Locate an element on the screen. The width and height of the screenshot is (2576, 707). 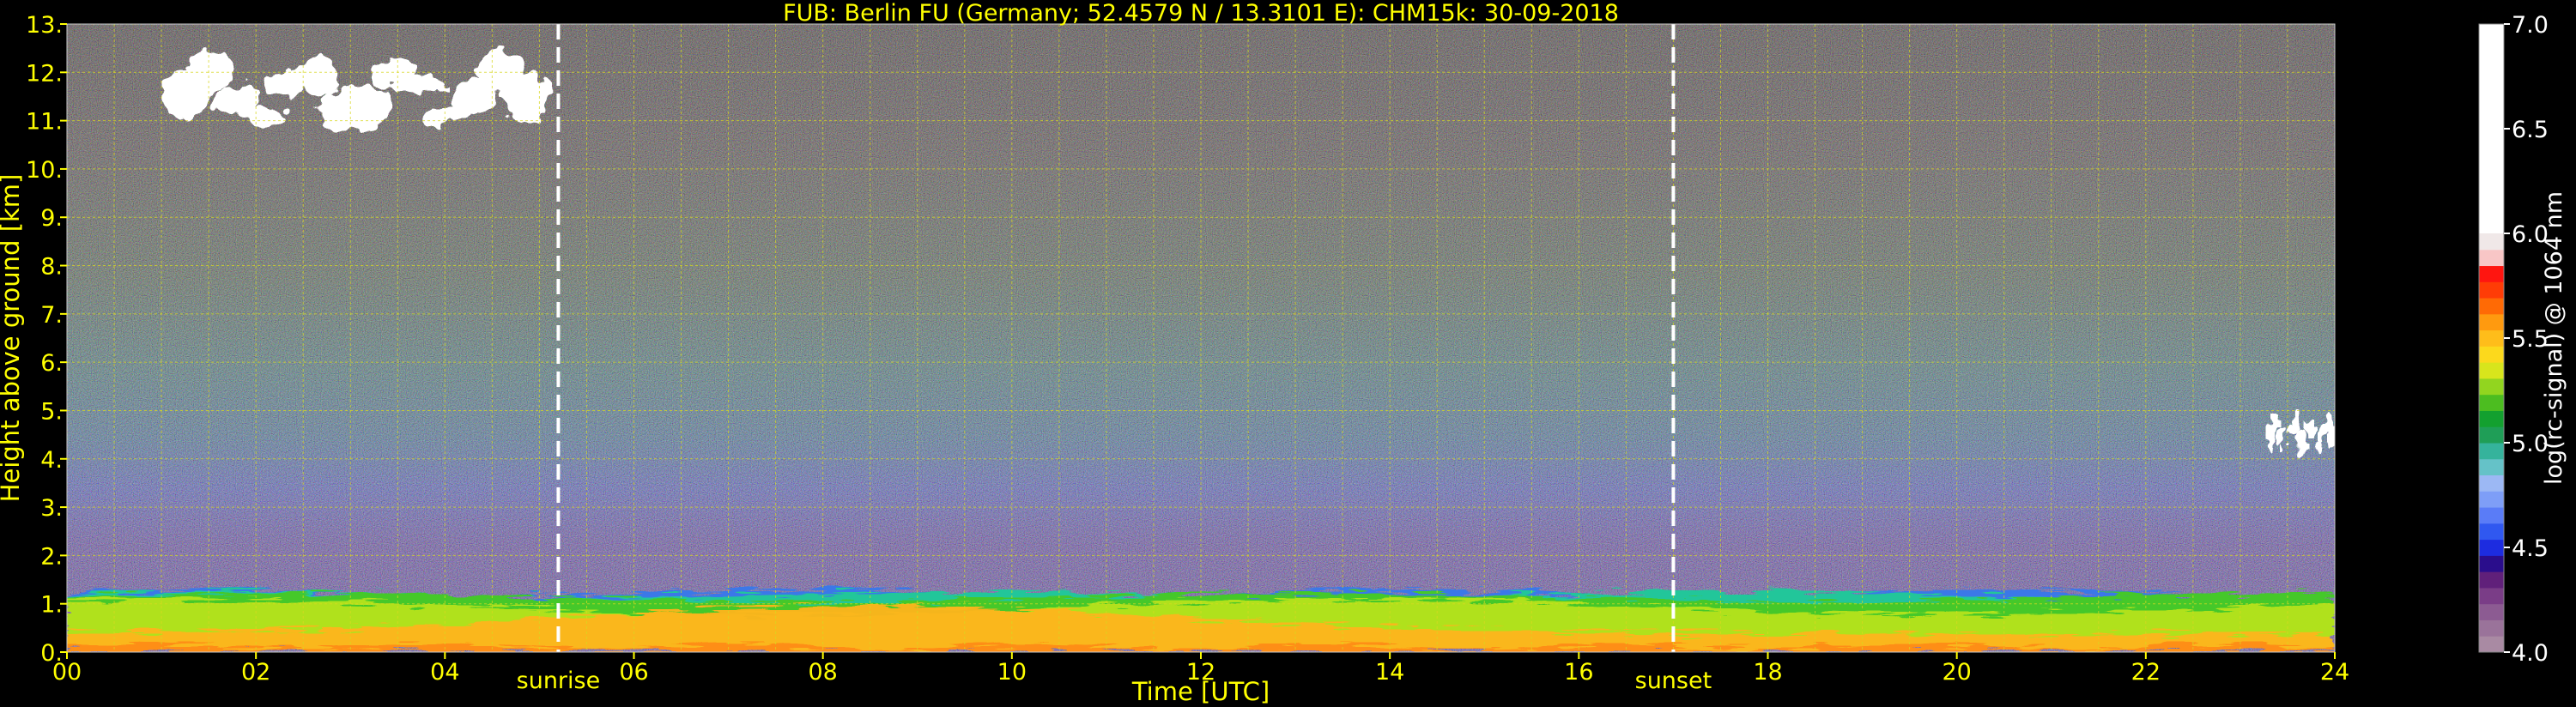
y-axis-label: Height above ground [km] is located at coordinates (12, 338).